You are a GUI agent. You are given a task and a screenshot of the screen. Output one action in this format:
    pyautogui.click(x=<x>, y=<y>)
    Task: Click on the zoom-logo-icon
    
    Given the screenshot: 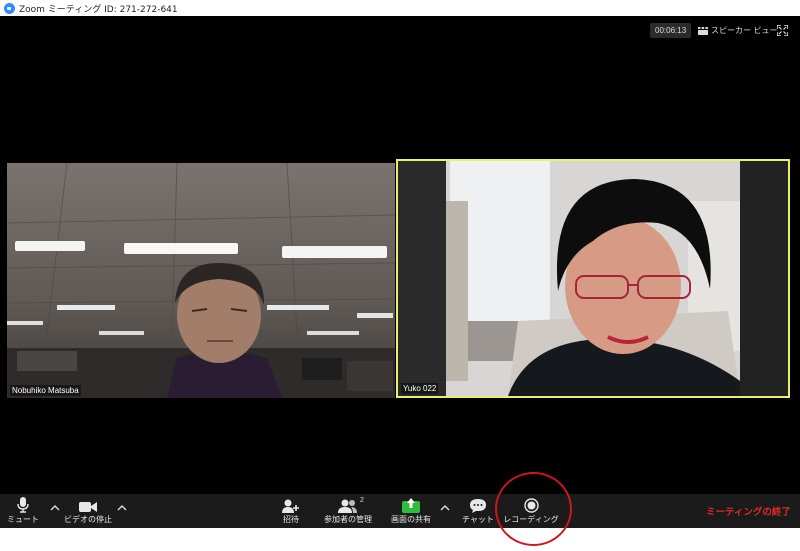 What is the action you would take?
    pyautogui.click(x=9, y=8)
    